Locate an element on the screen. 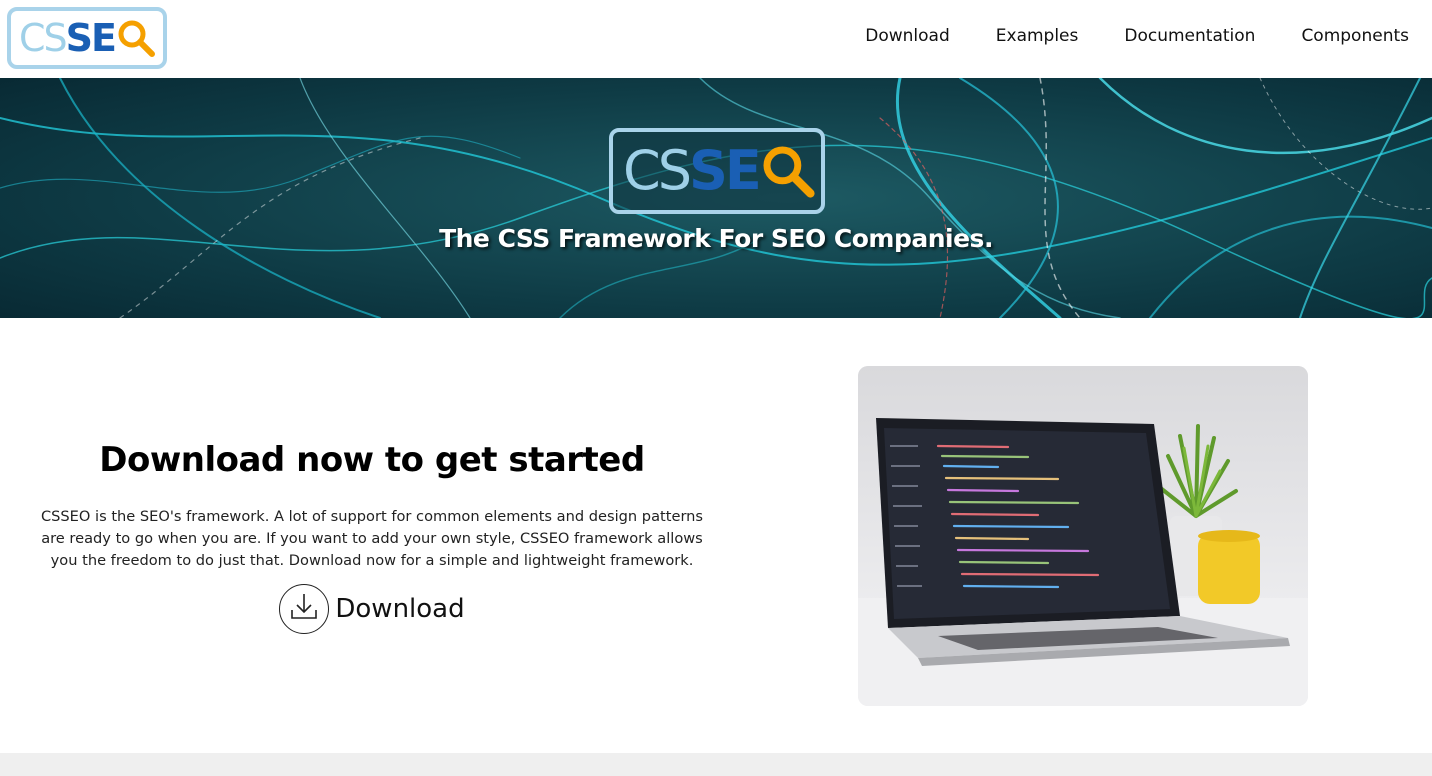 The width and height of the screenshot is (1432, 776). nav-examples: Examples is located at coordinates (1037, 36).